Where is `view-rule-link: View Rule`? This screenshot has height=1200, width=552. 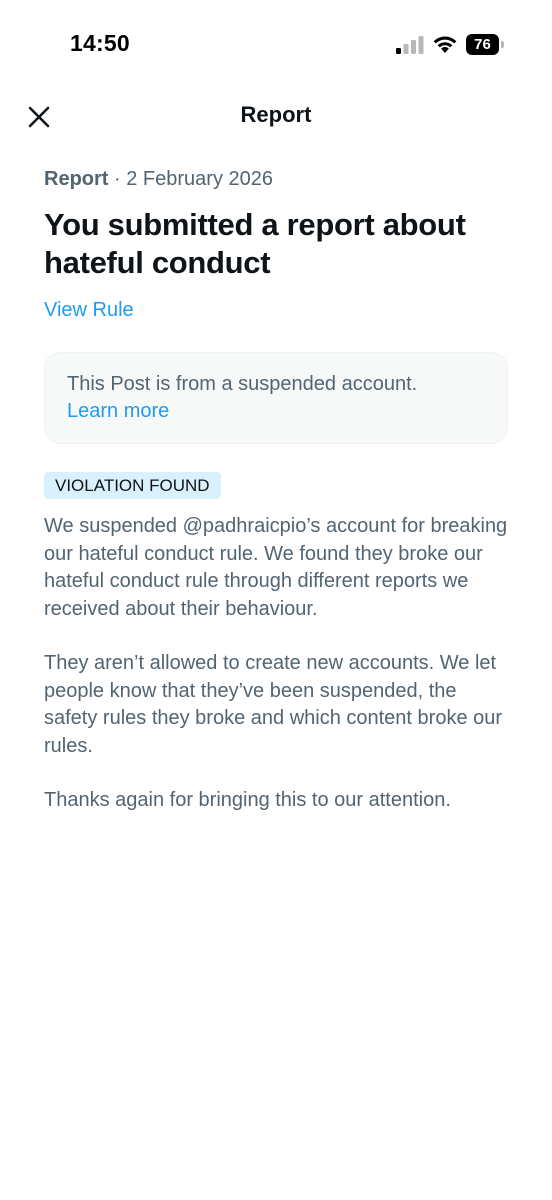 view-rule-link: View Rule is located at coordinates (89, 310).